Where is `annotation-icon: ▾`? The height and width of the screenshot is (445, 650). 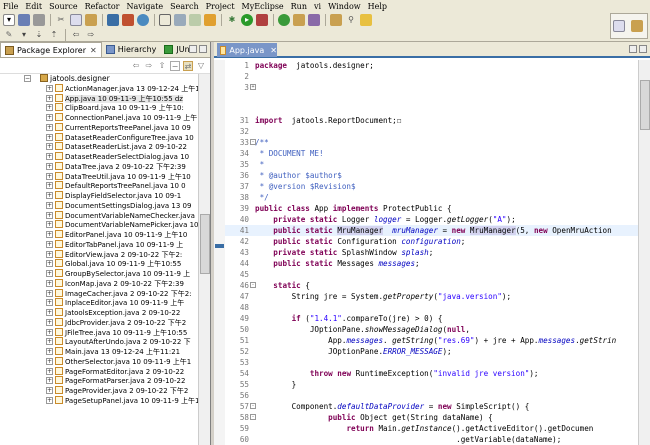
annotation-icon: ▾ is located at coordinates (24, 35).